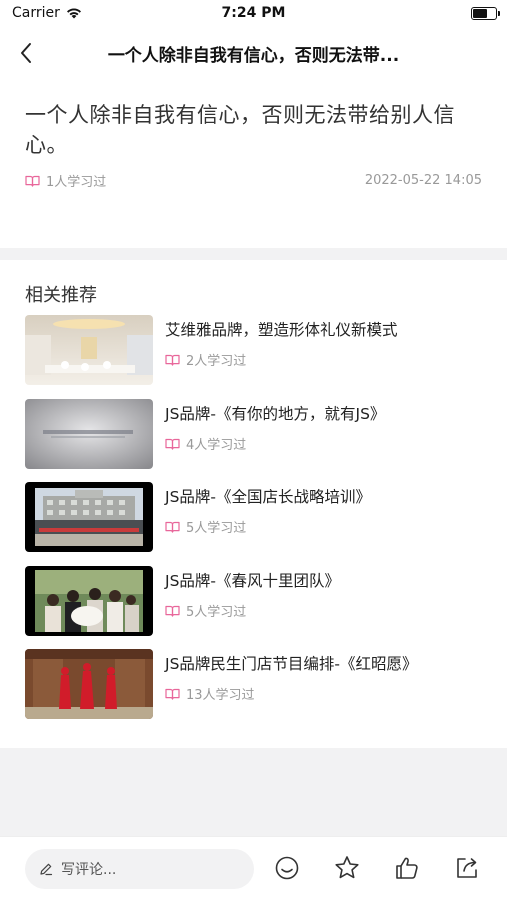 This screenshot has height=900, width=507. I want to click on status-bar: Carrier 7:24 PM, so click(253, 15).